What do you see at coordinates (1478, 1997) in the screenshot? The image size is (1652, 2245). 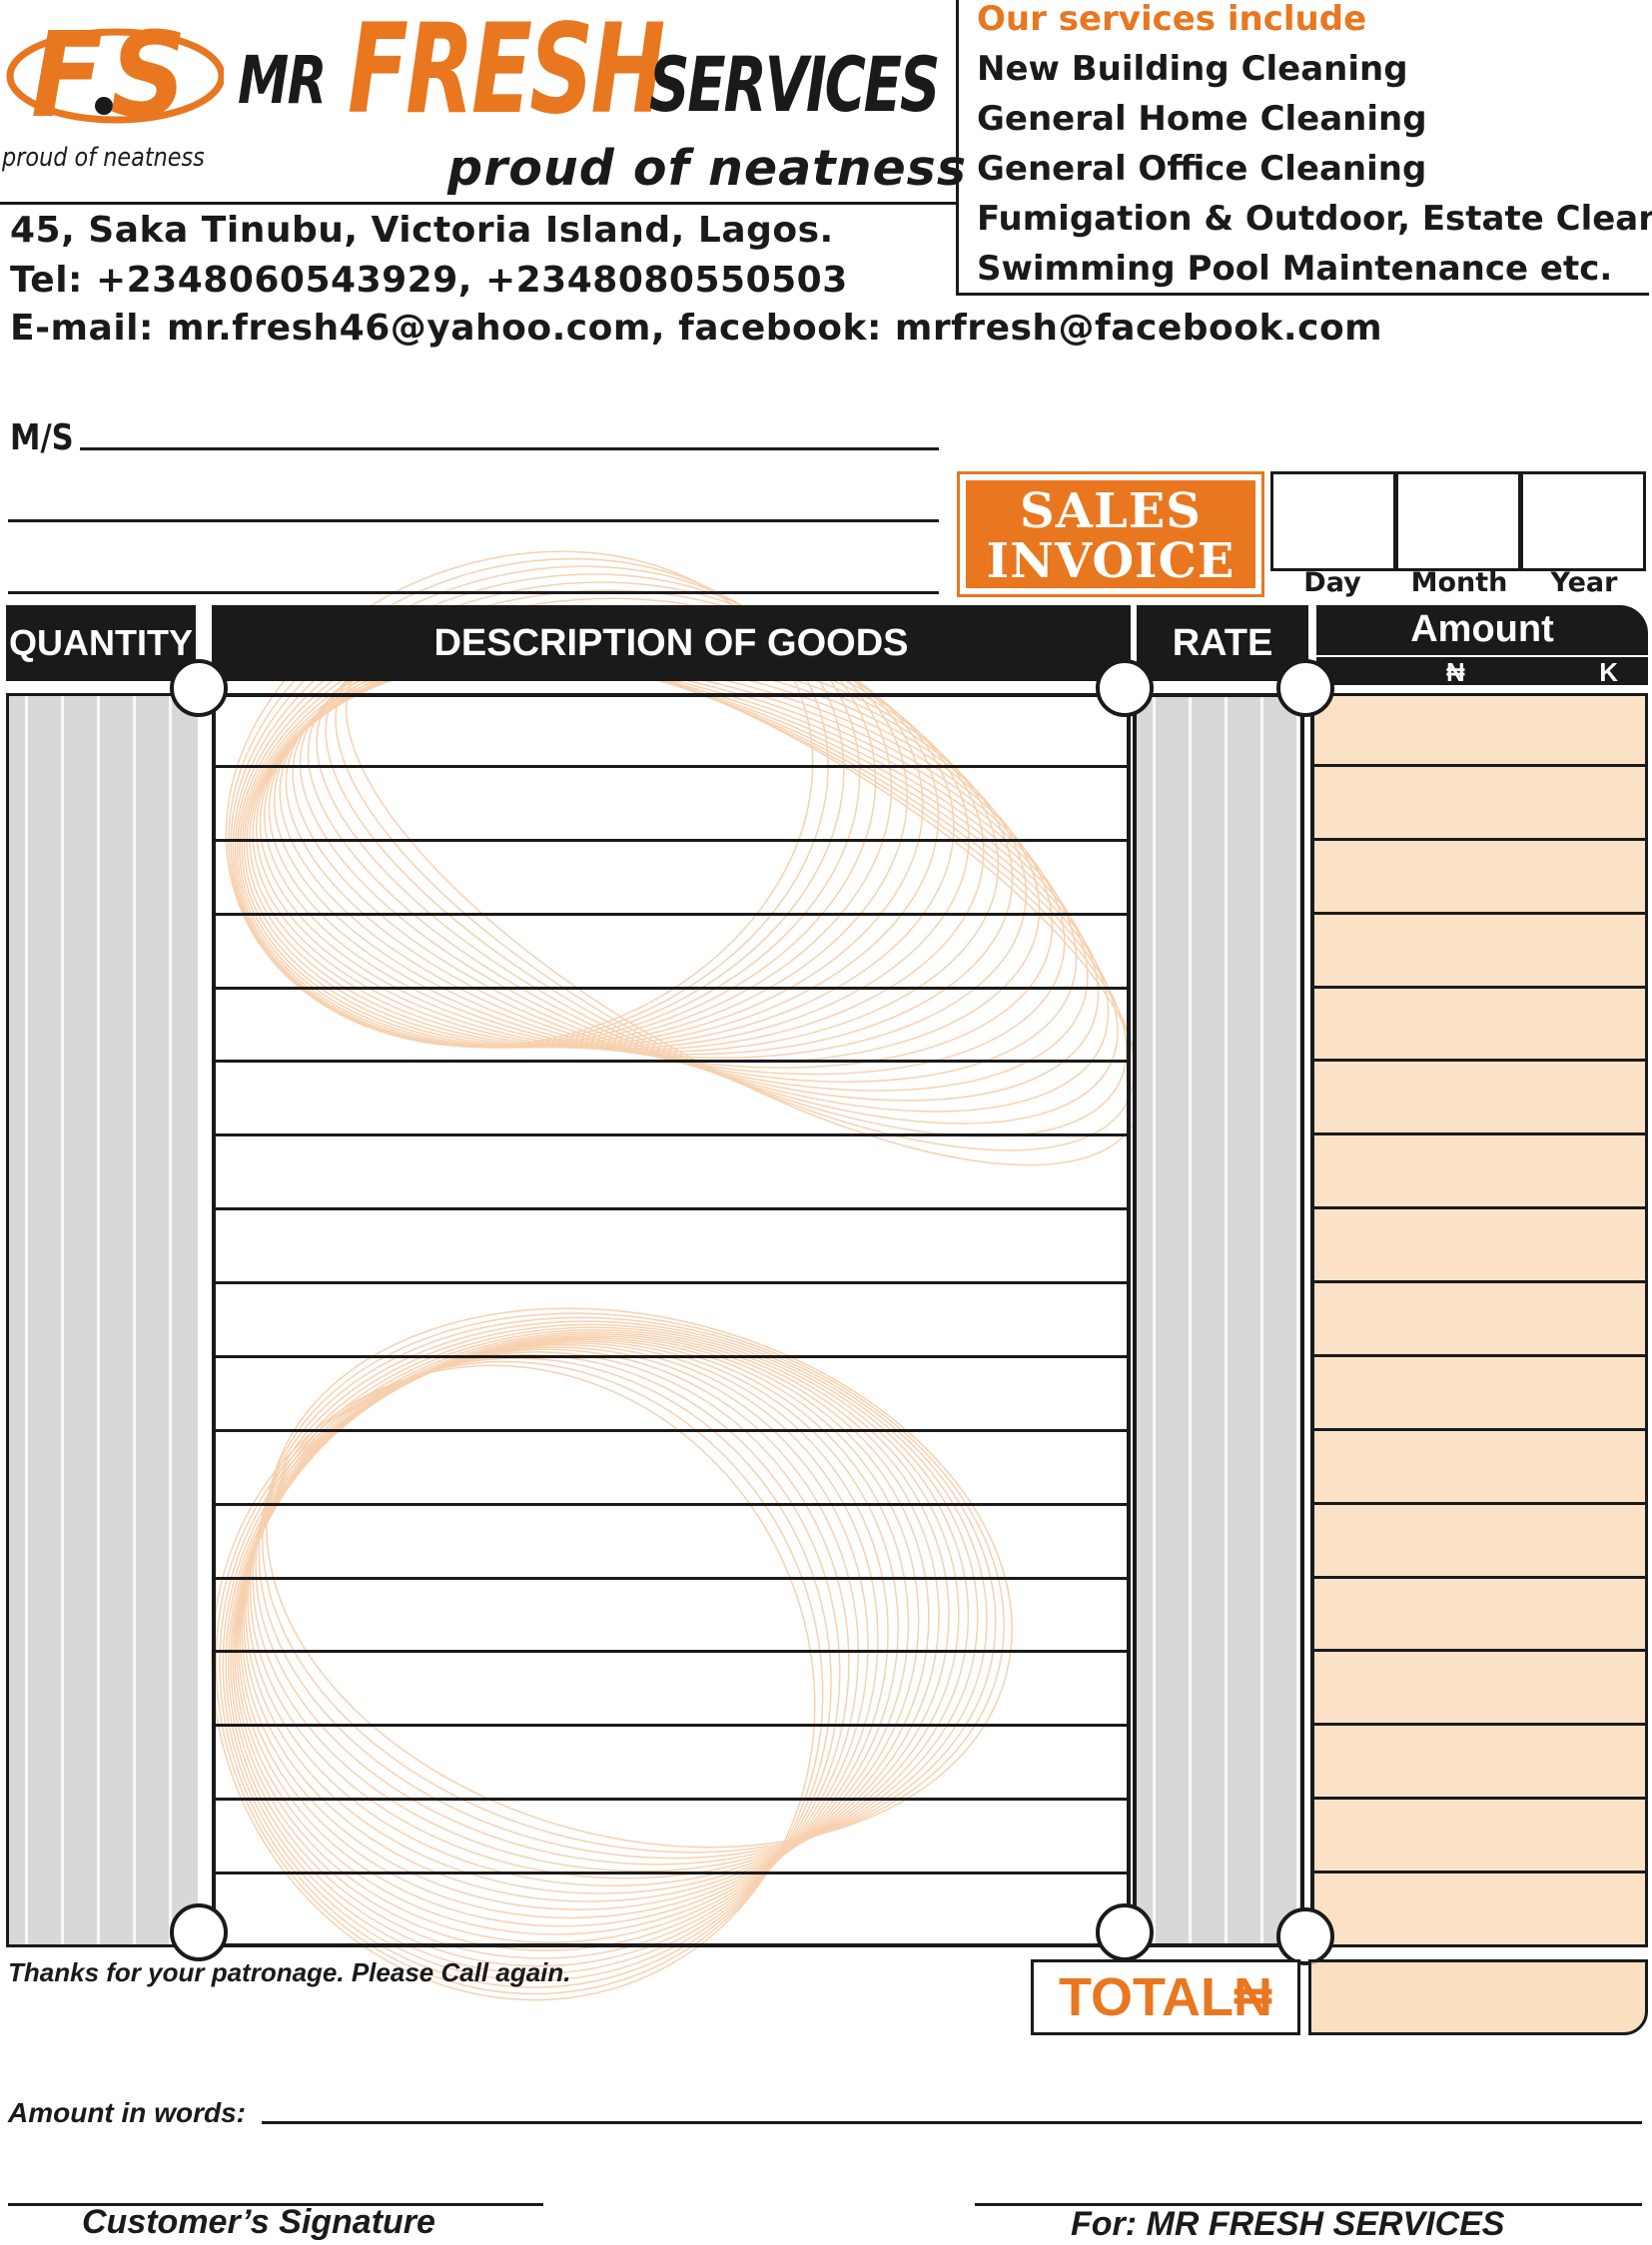 I see `total-amount-field` at bounding box center [1478, 1997].